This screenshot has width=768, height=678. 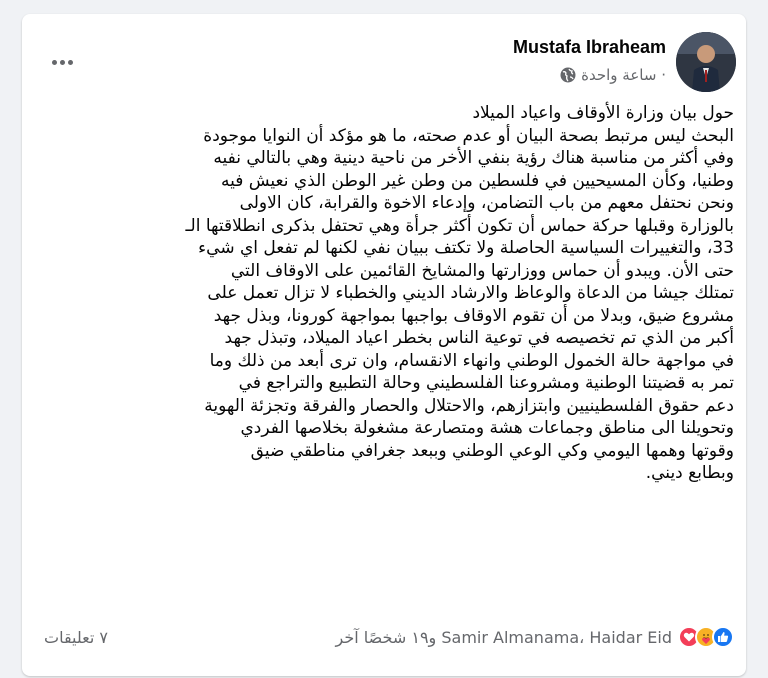 What do you see at coordinates (706, 637) in the screenshot?
I see `reaction-icons` at bounding box center [706, 637].